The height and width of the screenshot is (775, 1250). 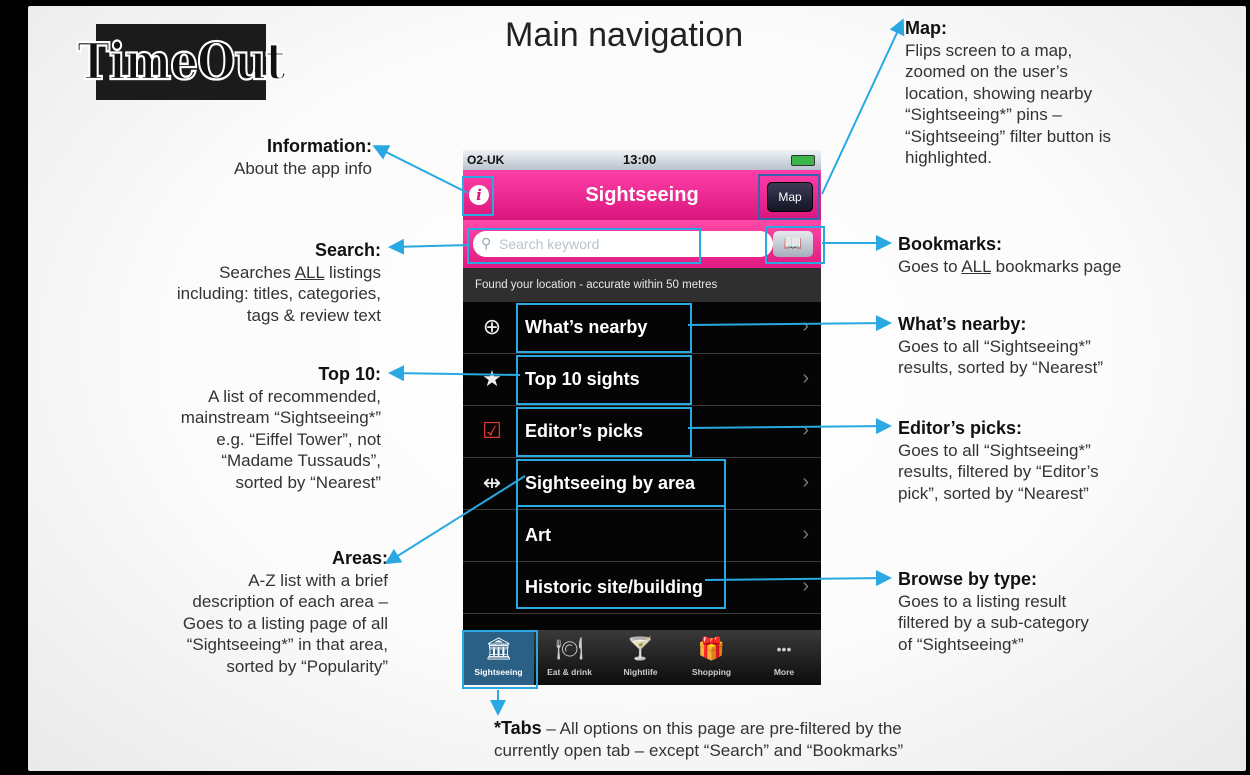 What do you see at coordinates (420, 169) in the screenshot?
I see `arrow-information` at bounding box center [420, 169].